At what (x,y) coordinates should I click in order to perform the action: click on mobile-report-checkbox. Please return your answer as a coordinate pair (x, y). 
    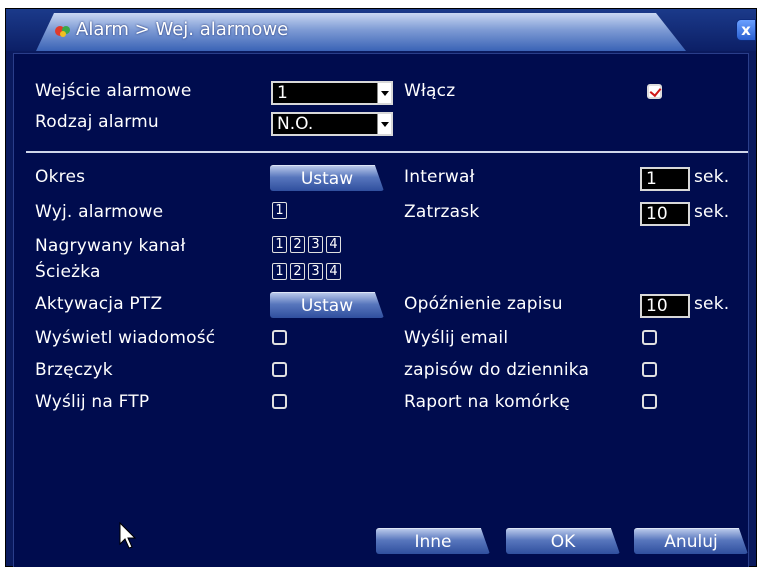
    Looking at the image, I should click on (649, 401).